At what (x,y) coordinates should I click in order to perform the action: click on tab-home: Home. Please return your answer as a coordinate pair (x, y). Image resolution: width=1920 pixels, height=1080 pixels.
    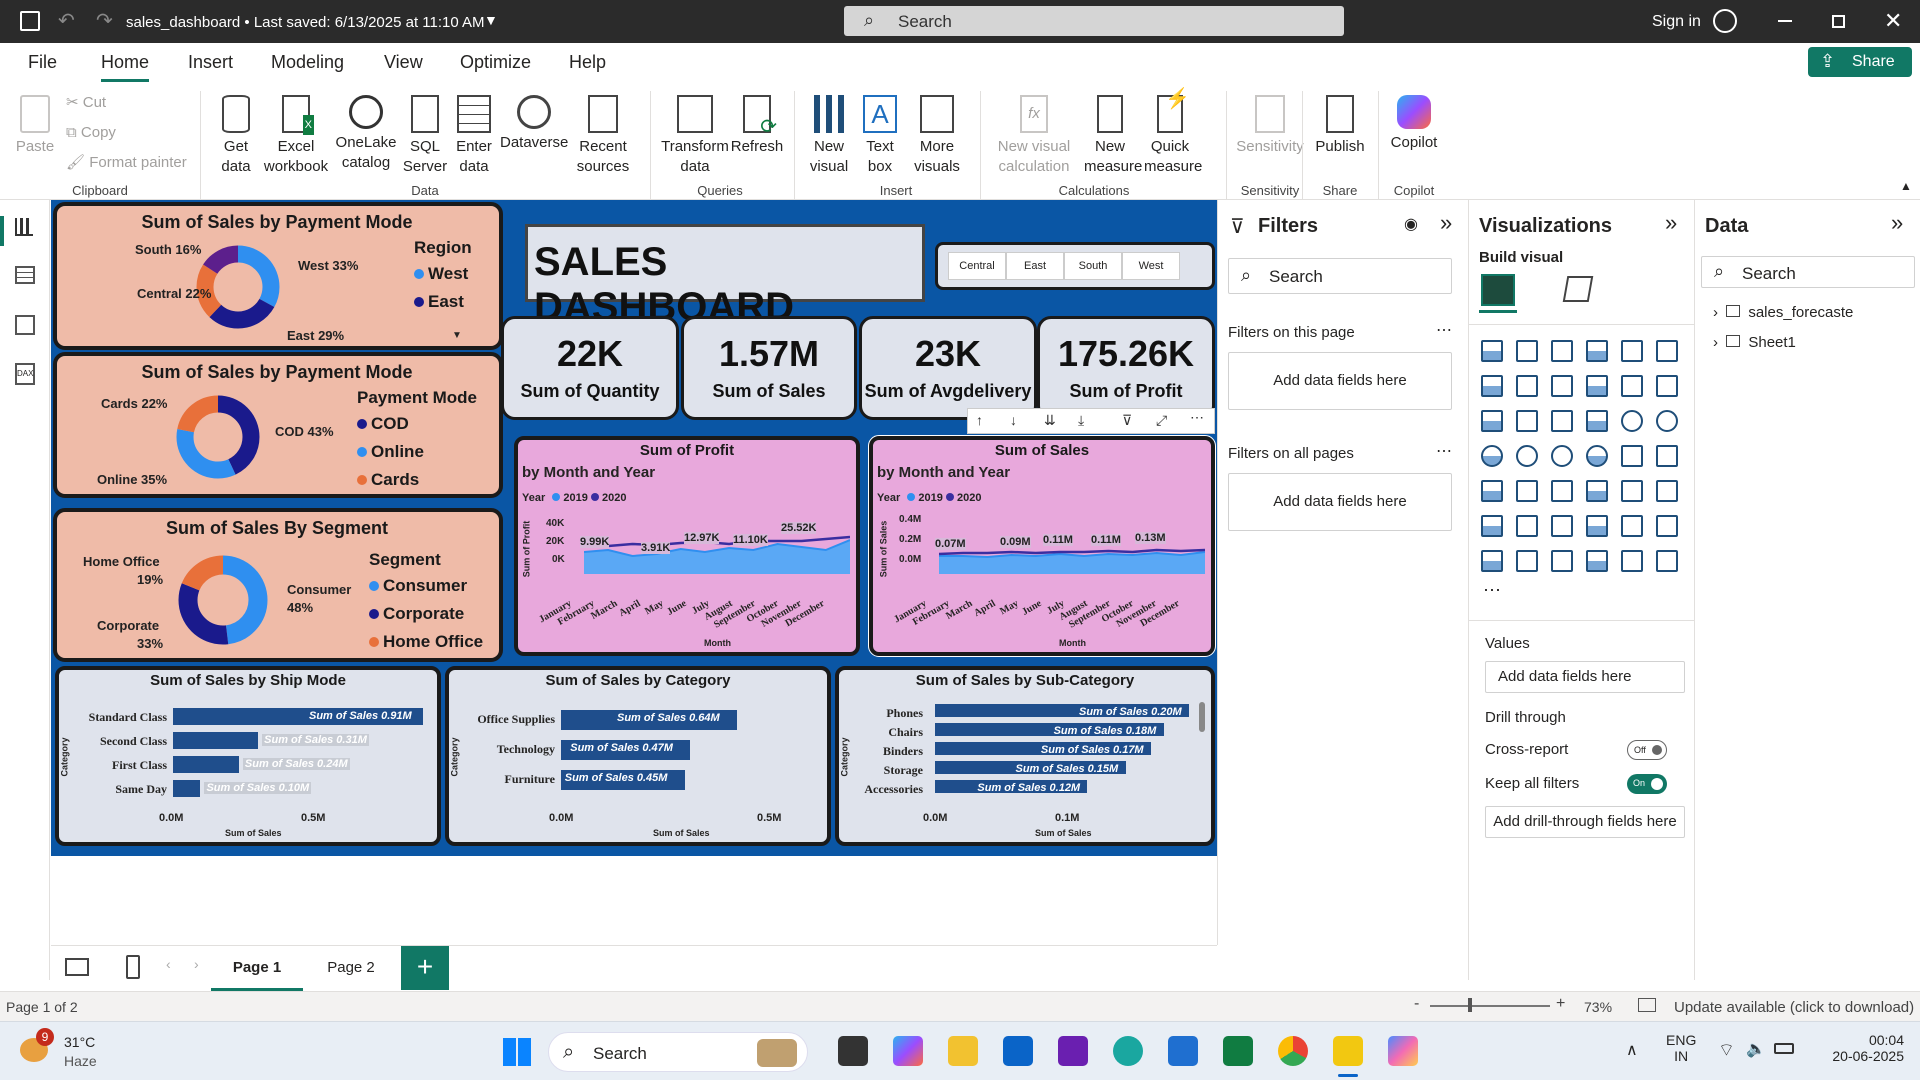
    Looking at the image, I should click on (125, 62).